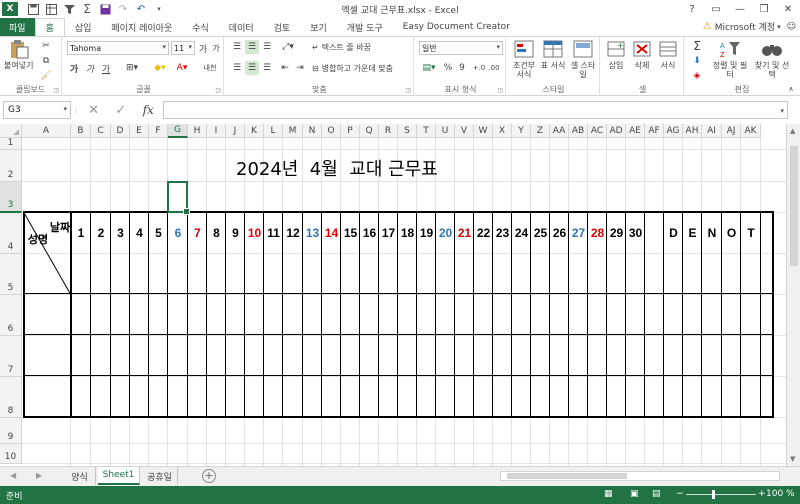  What do you see at coordinates (559, 233) in the screenshot?
I see `day-header-cell: 26` at bounding box center [559, 233].